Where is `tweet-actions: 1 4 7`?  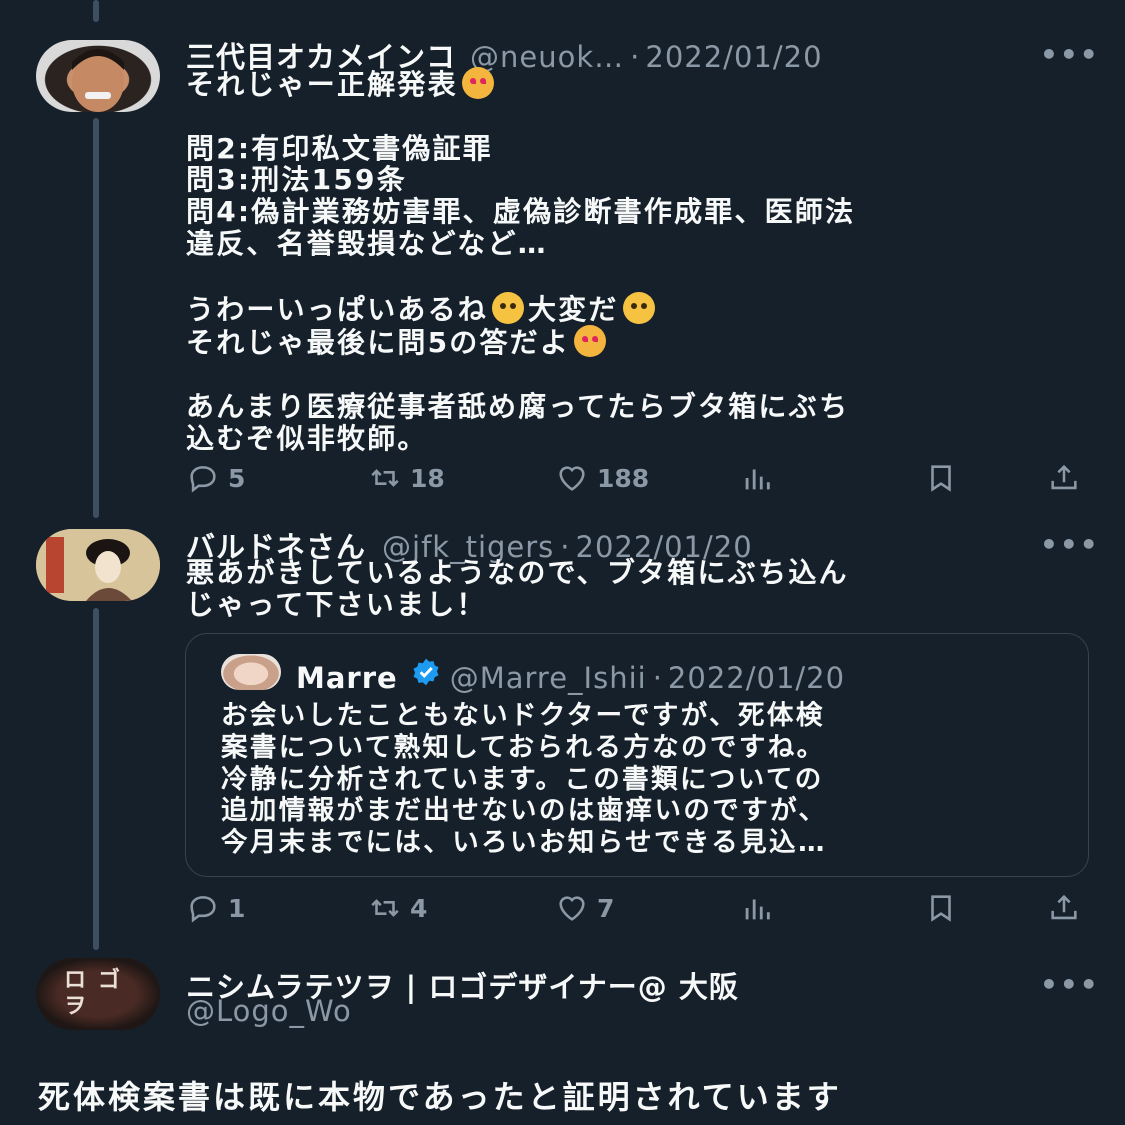 tweet-actions: 1 4 7 is located at coordinates (562, 908).